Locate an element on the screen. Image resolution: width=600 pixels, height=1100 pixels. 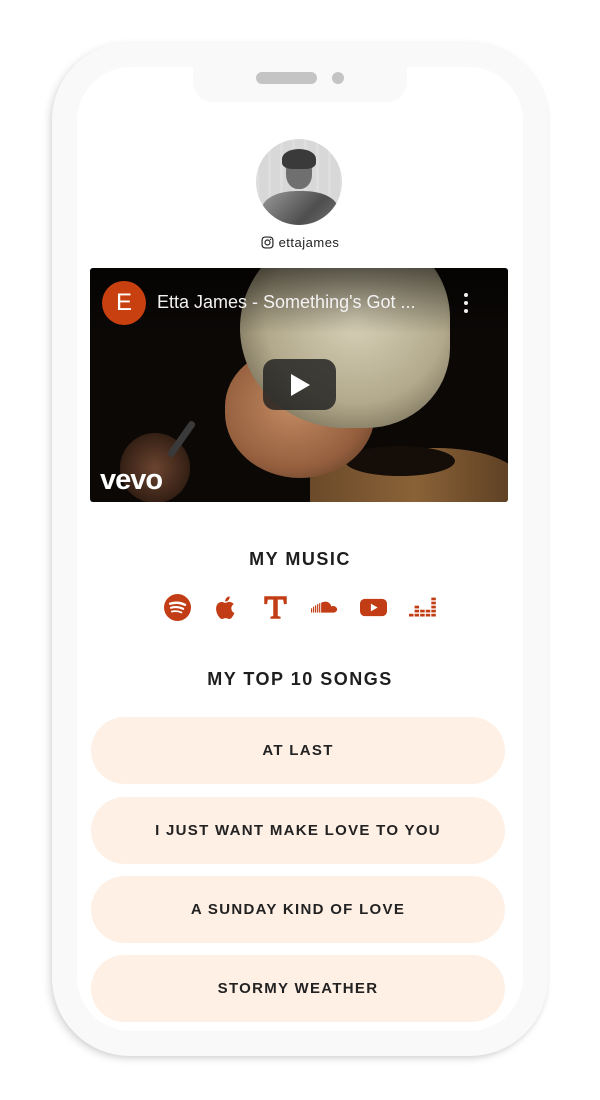
more-options-icon is located at coordinates (466, 303).